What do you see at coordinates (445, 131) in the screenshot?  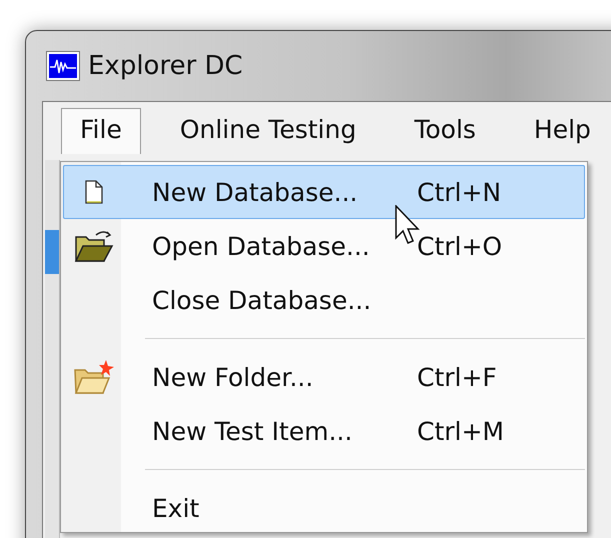 I see `menu-bar-item: Tools` at bounding box center [445, 131].